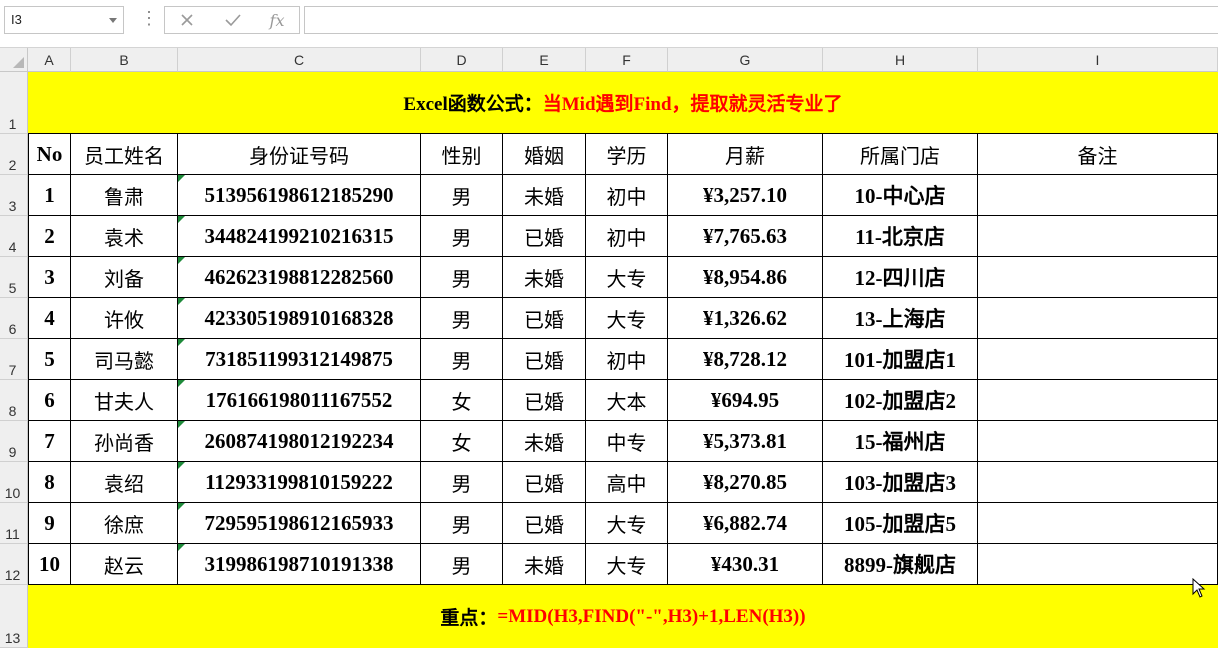 The image size is (1218, 648). Describe the element at coordinates (900, 154) in the screenshot. I see `header-store: 所属门店` at that location.